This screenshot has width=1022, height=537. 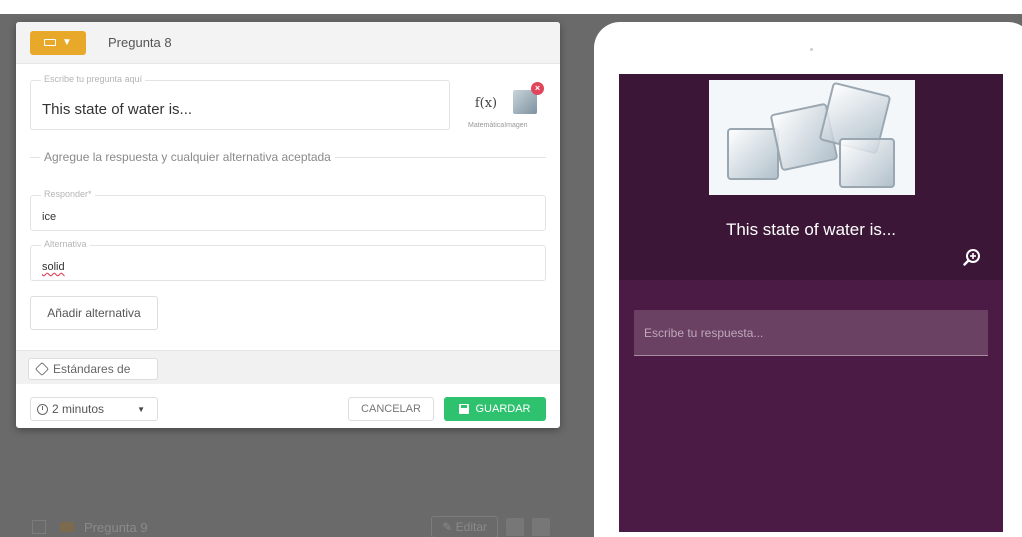 What do you see at coordinates (141, 409) in the screenshot?
I see `caret-down-icon: ▼` at bounding box center [141, 409].